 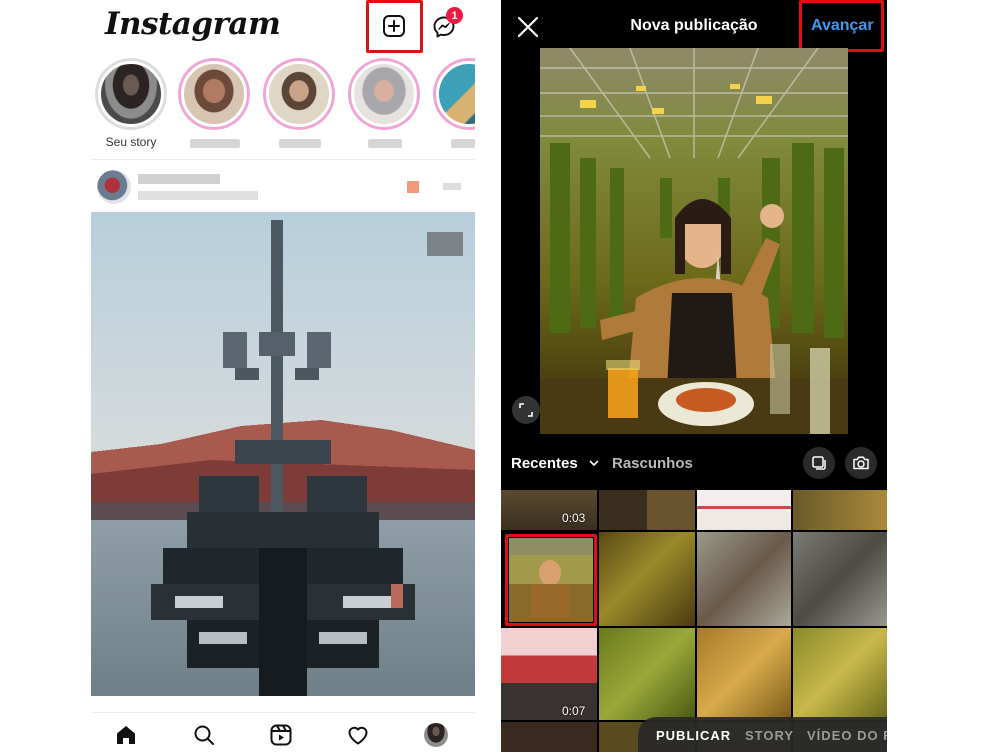 I want to click on nav-profile, so click(x=436, y=735).